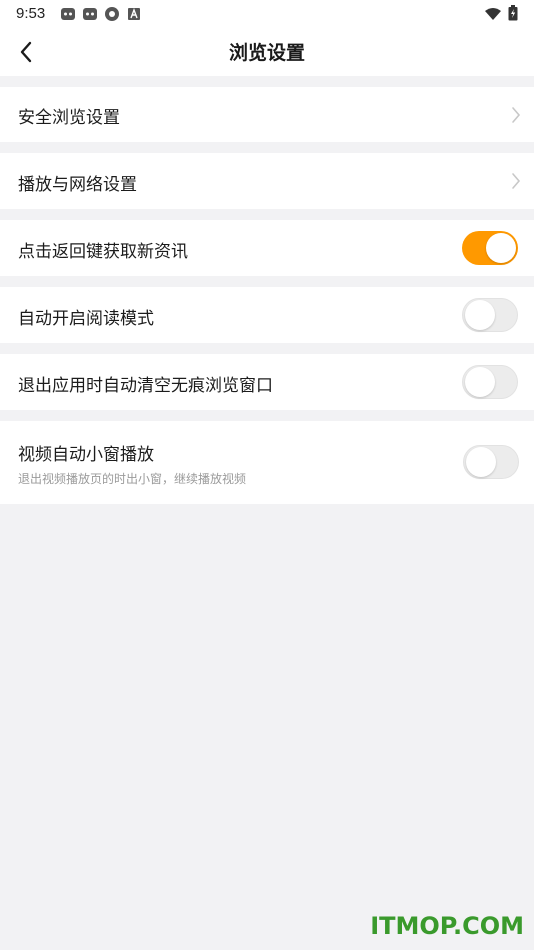 This screenshot has height=950, width=534. Describe the element at coordinates (267, 315) in the screenshot. I see `auto-reading-mode-row: 自动开启阅读模式` at that location.